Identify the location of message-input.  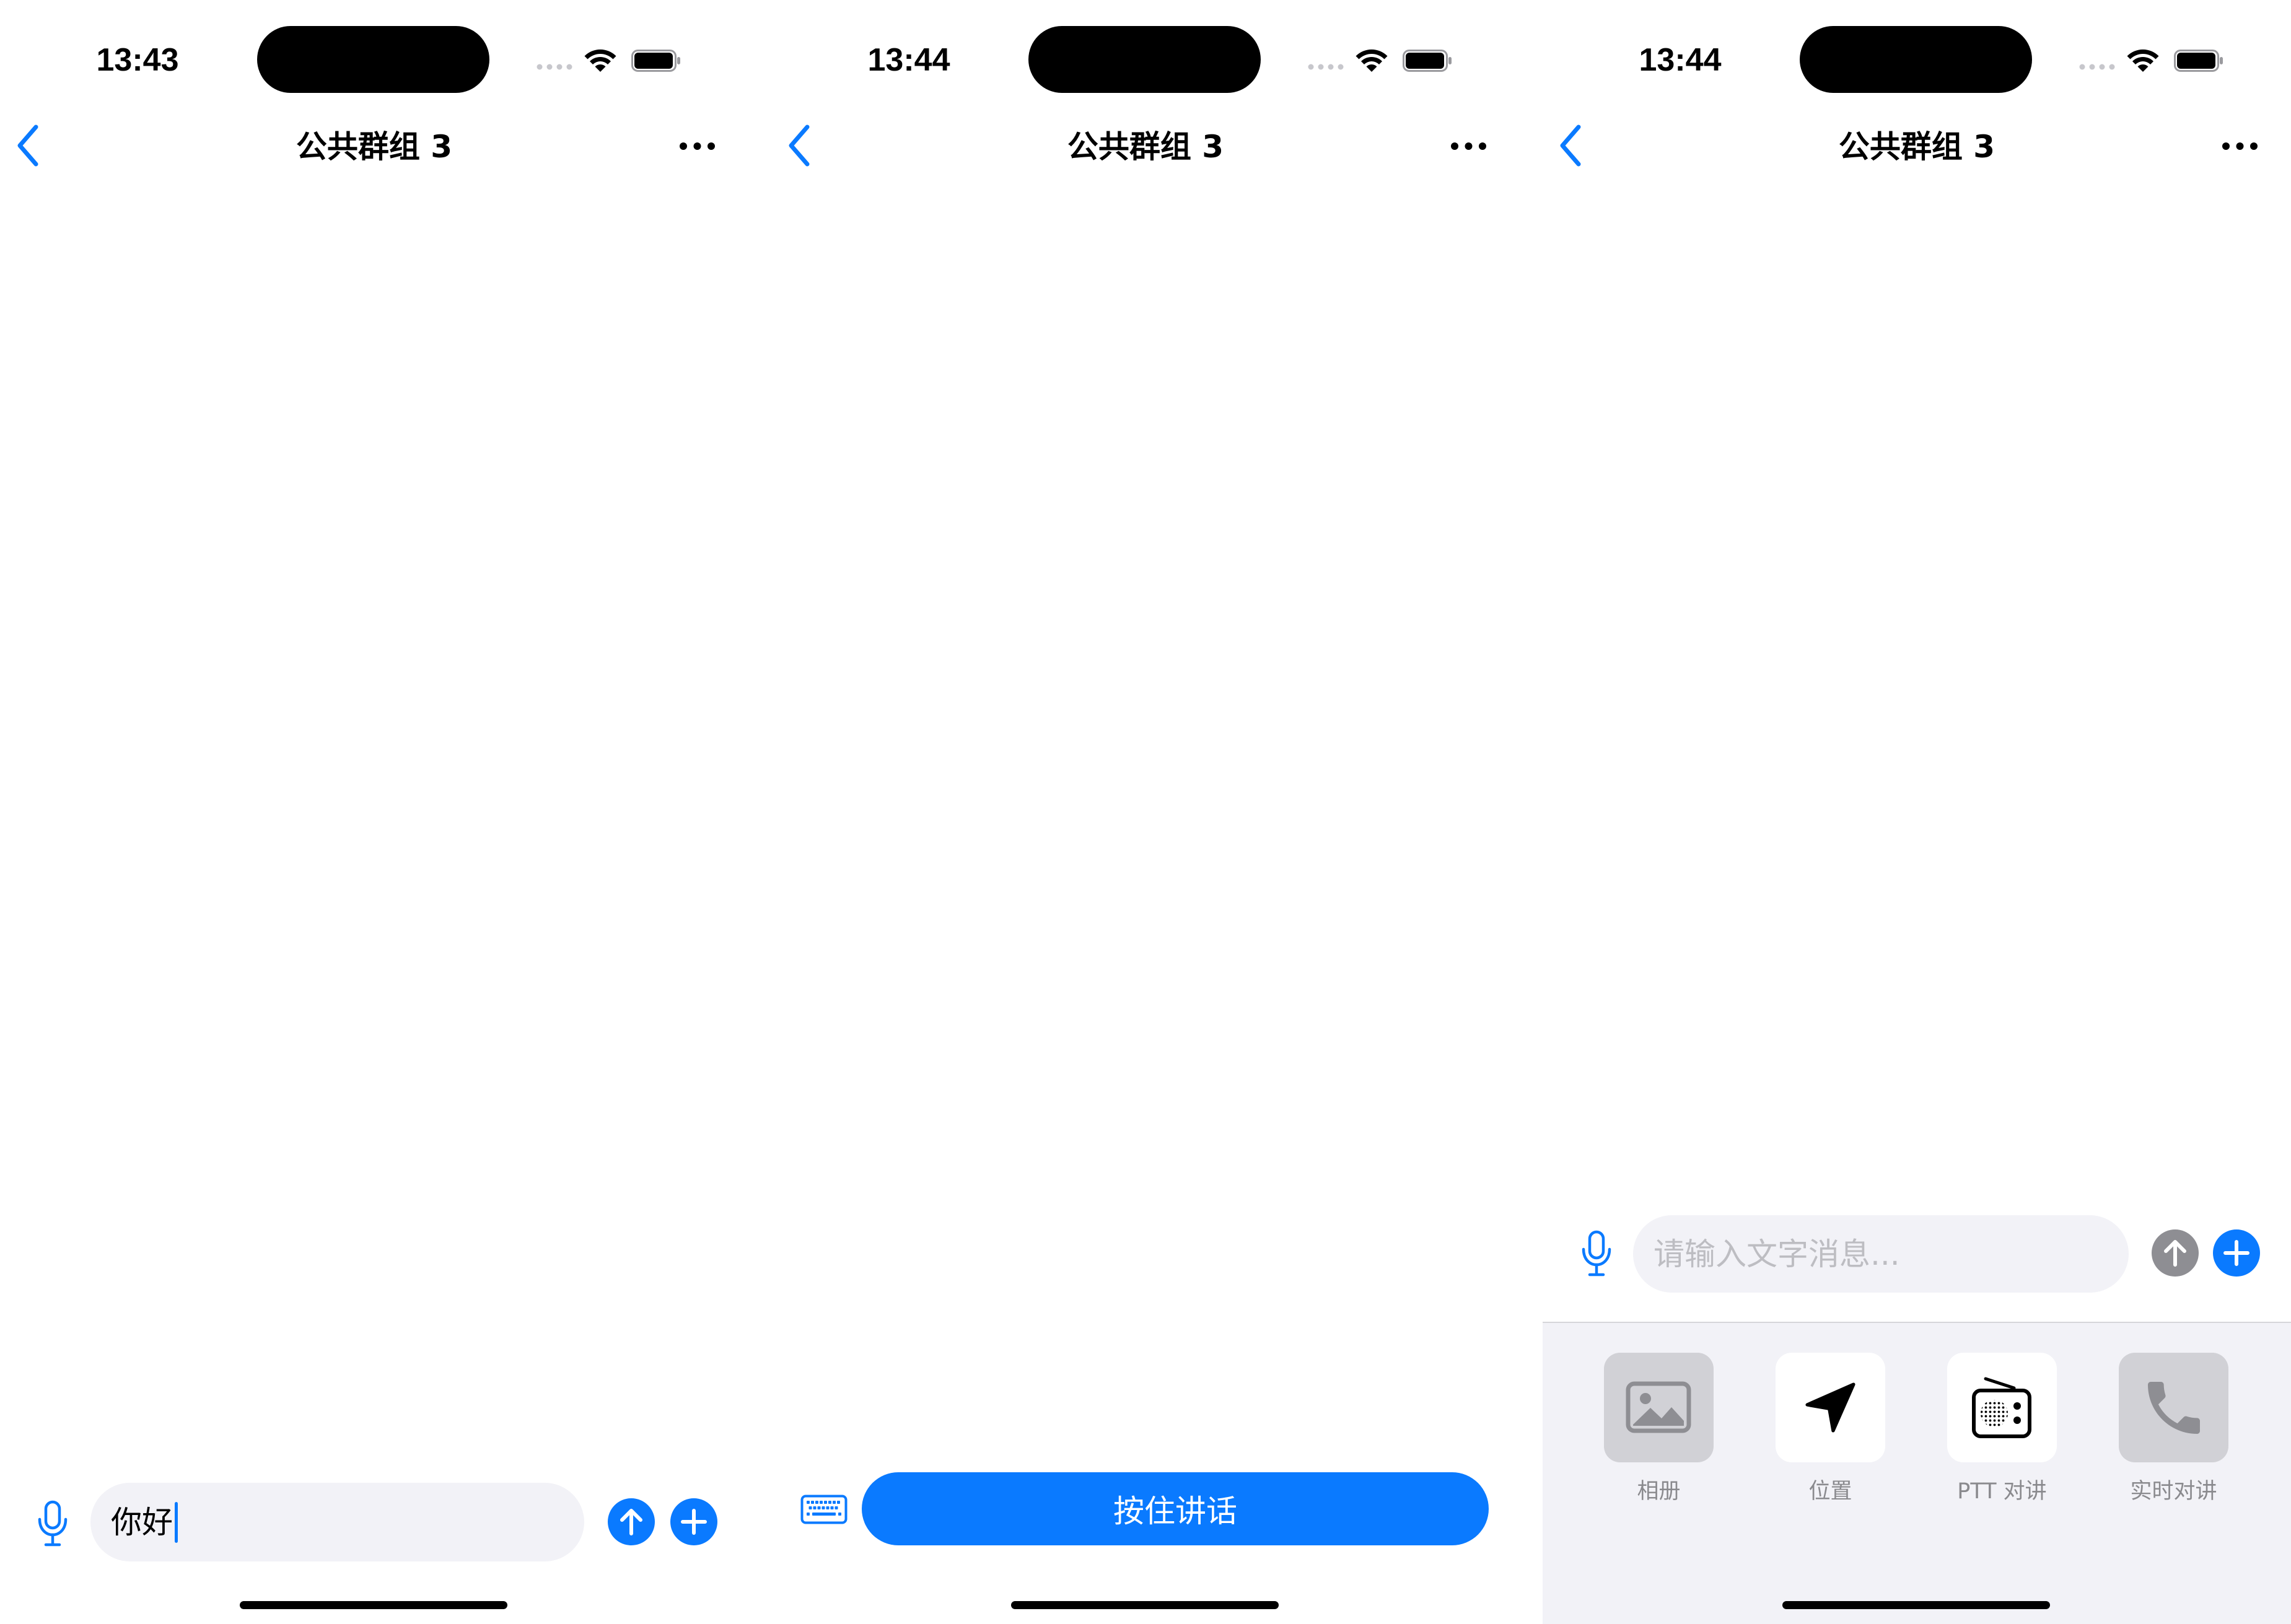
(1881, 1254).